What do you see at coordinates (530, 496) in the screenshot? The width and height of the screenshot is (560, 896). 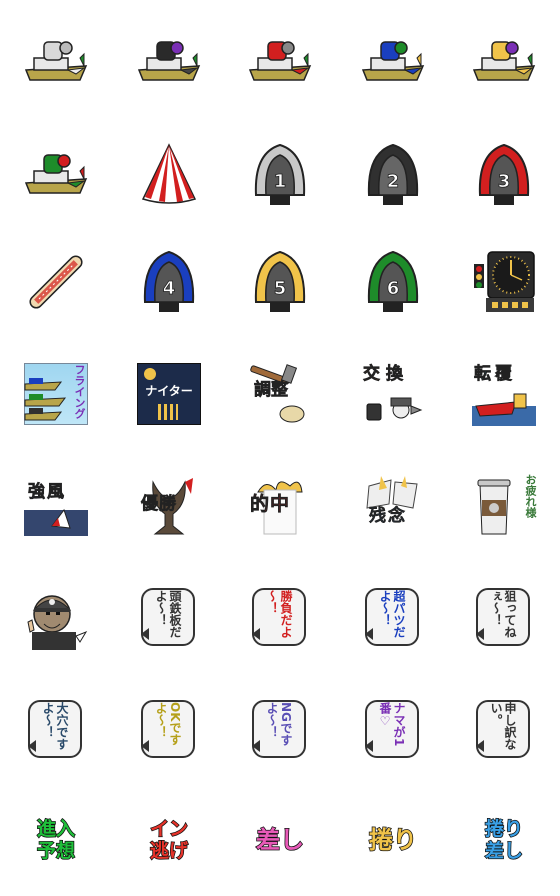 I see `thanks-label: お疲れ様` at bounding box center [530, 496].